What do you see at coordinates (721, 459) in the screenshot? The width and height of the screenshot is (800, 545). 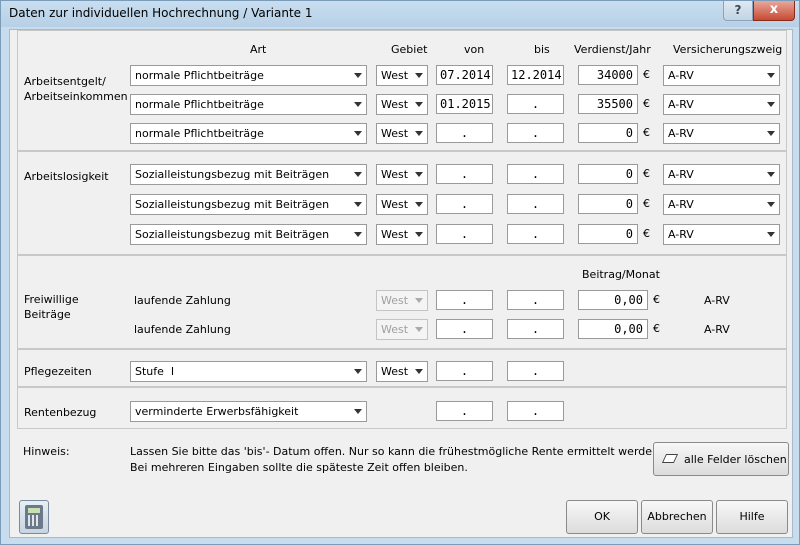 I see `clear-all-button: alle Felder löschen` at bounding box center [721, 459].